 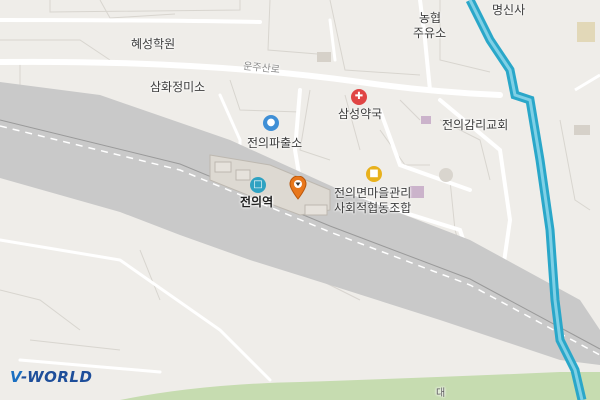 What do you see at coordinates (271, 123) in the screenshot?
I see `police-icon: ●` at bounding box center [271, 123].